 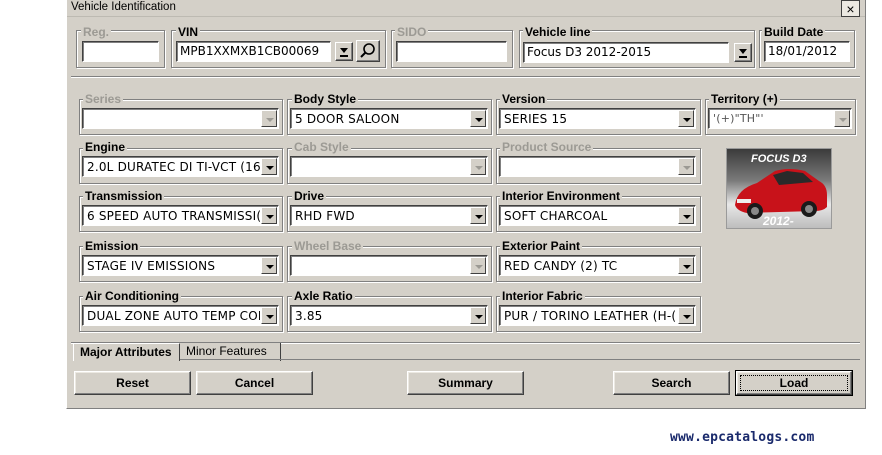 I want to click on load-button: Load, so click(x=794, y=383).